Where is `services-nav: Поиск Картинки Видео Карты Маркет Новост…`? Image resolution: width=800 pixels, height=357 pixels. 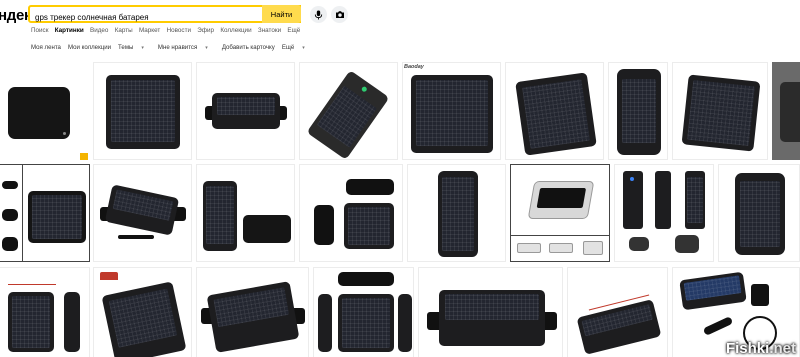 services-nav: Поиск Картинки Видео Карты Маркет Новост… is located at coordinates (169, 30).